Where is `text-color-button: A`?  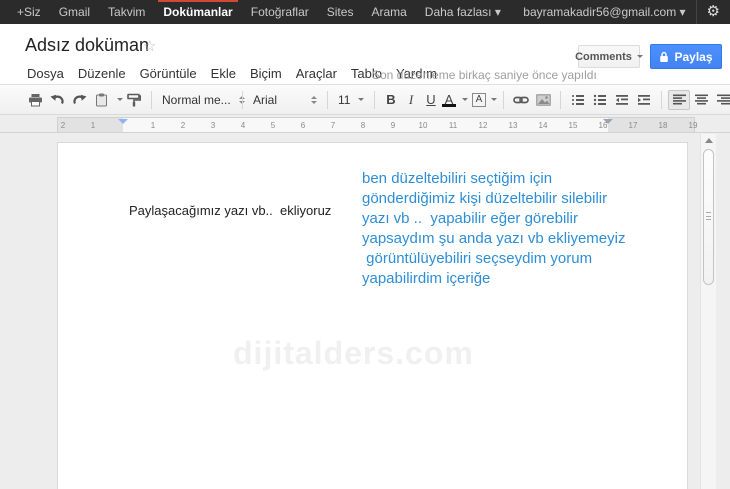
text-color-button: A is located at coordinates (449, 99).